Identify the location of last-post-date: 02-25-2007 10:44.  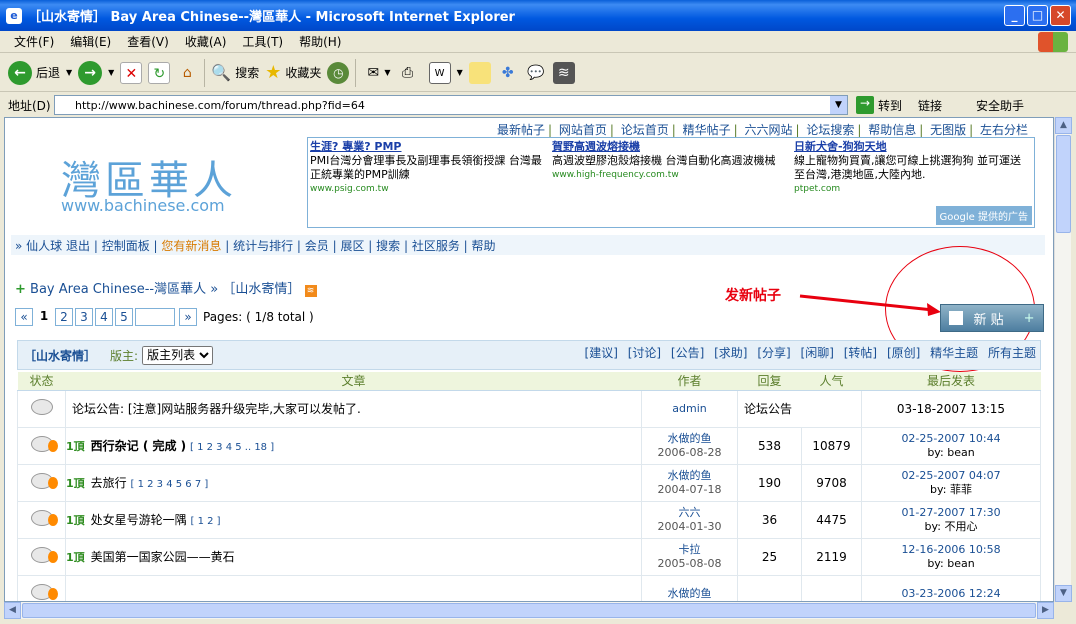
(951, 439).